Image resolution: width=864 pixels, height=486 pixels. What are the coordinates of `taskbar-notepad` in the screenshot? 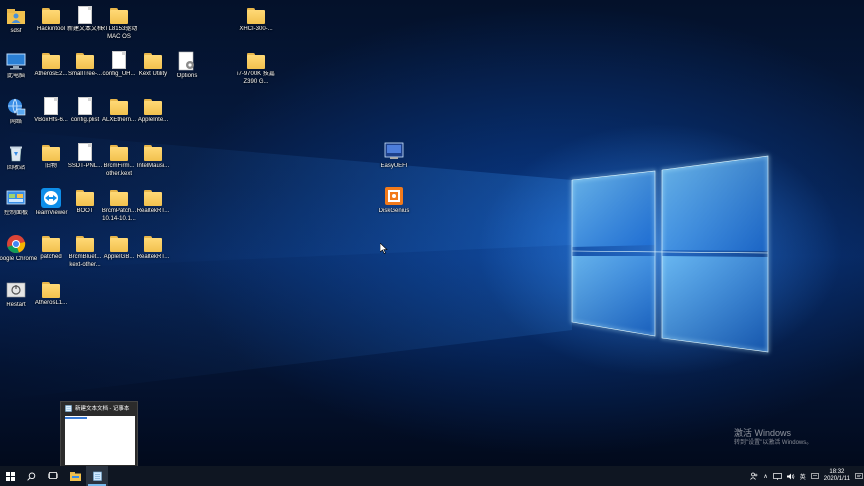 It's located at (97, 476).